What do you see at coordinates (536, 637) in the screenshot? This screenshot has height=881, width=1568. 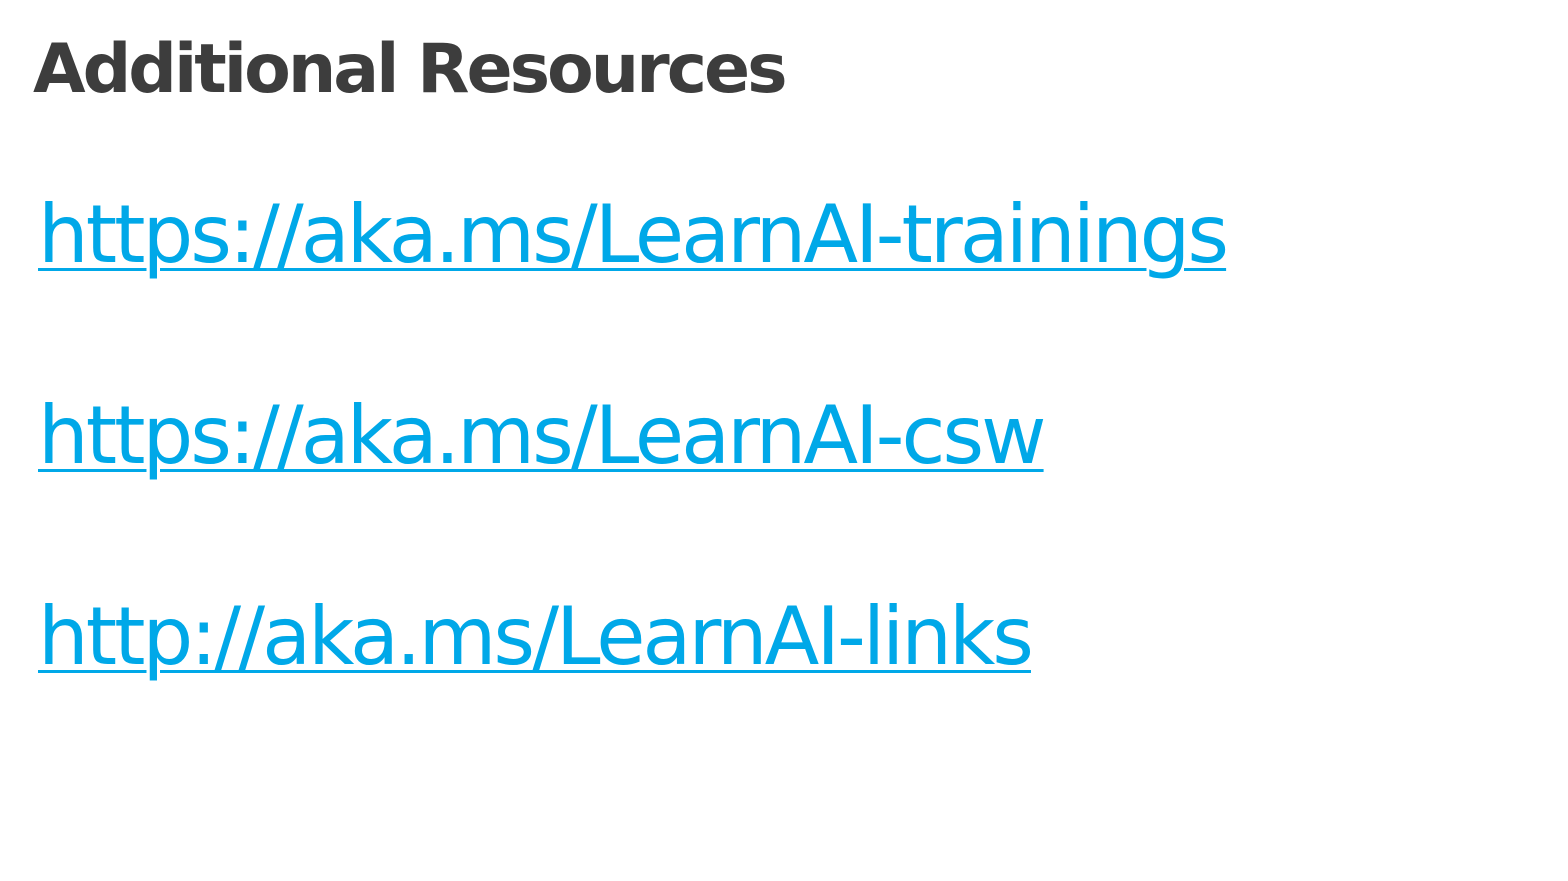 I see `learnai-links-link: http://aka.ms/LearnAI-links` at bounding box center [536, 637].